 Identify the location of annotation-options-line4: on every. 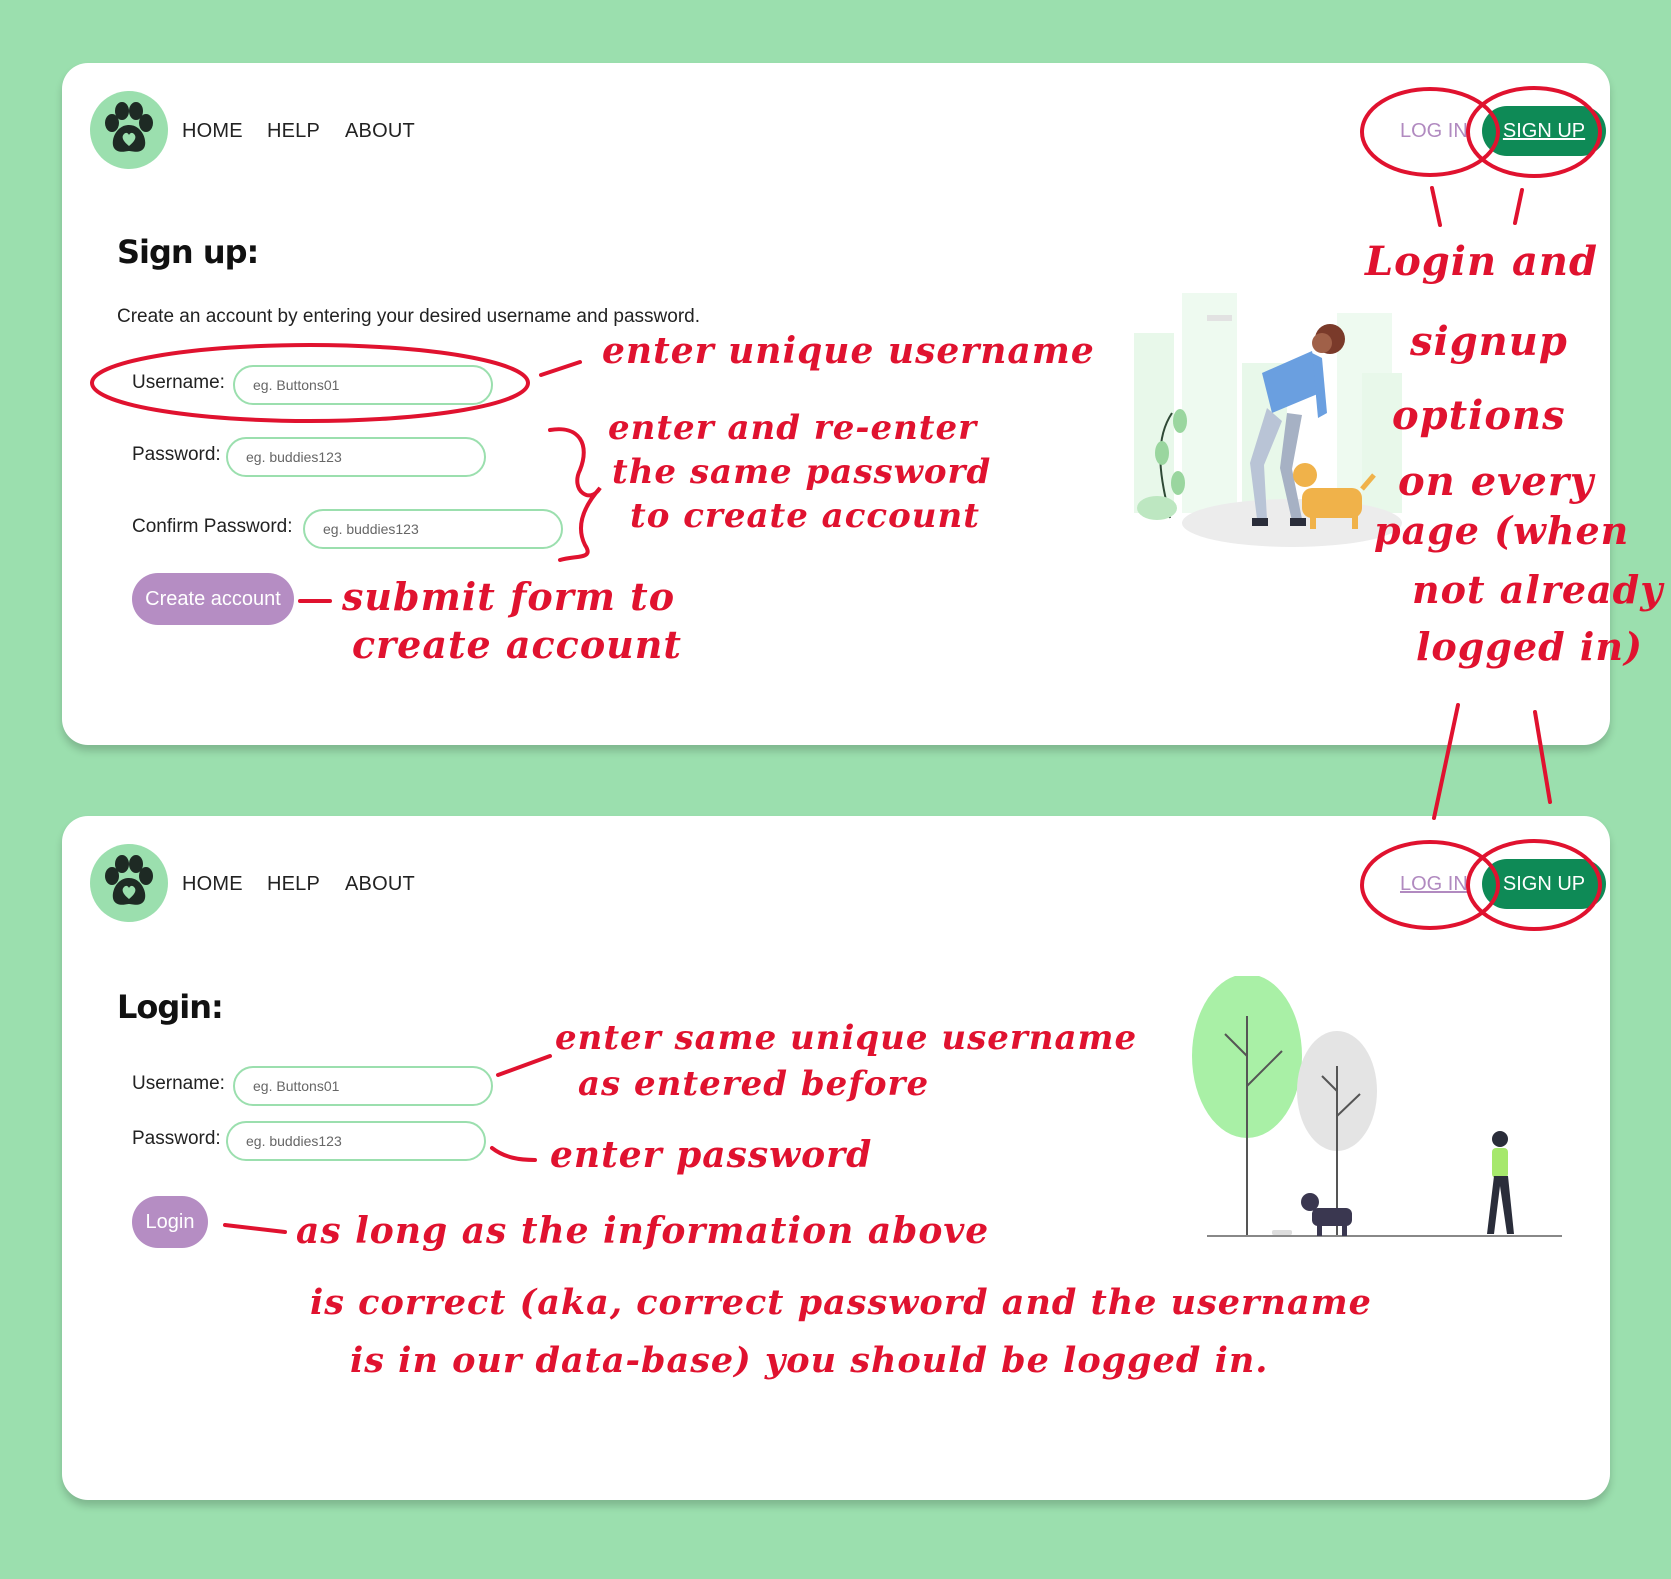
(1496, 481).